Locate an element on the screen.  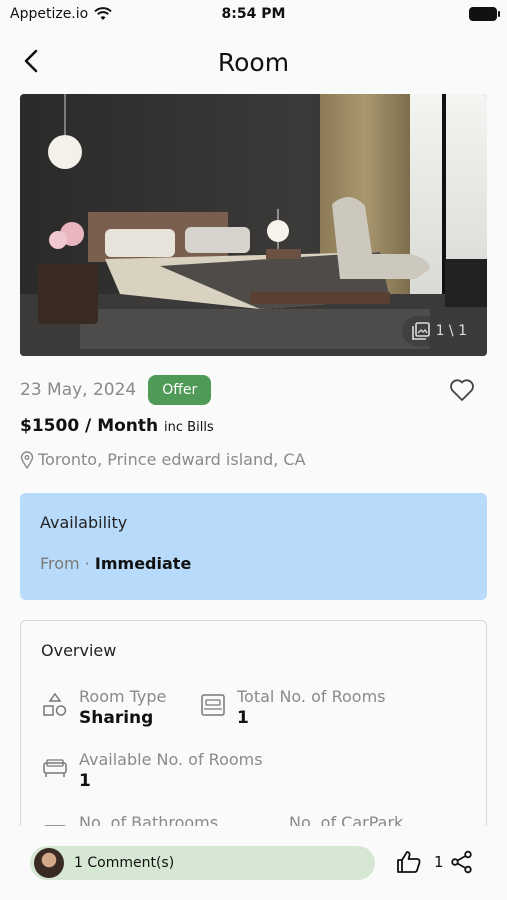
heart-icon is located at coordinates (462, 390).